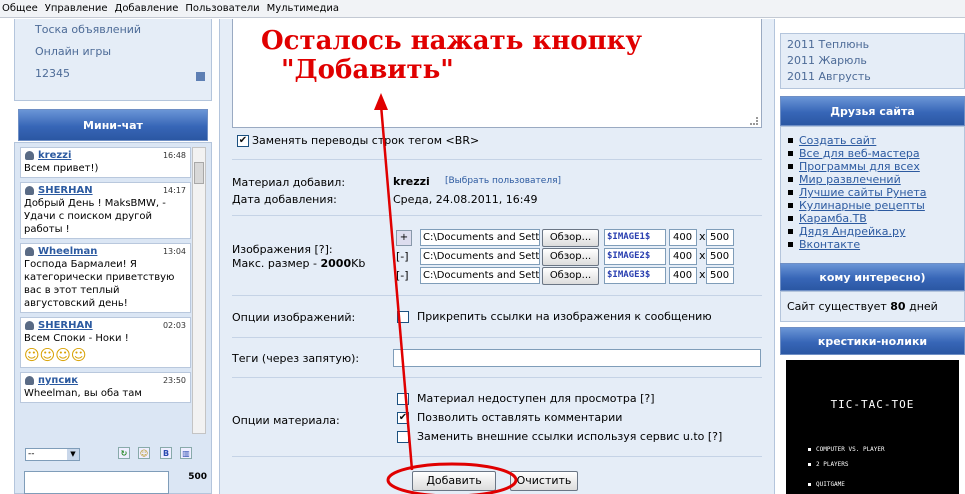 The image size is (965, 494). Describe the element at coordinates (144, 453) in the screenshot. I see `smiley-icon: ☺` at that location.